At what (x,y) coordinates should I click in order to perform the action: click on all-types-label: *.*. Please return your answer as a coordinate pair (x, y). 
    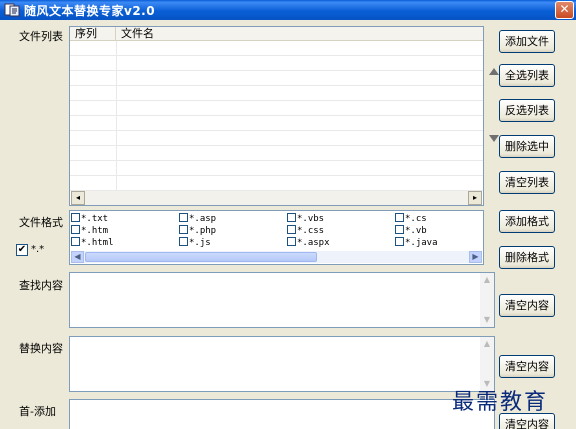
    Looking at the image, I should click on (38, 249).